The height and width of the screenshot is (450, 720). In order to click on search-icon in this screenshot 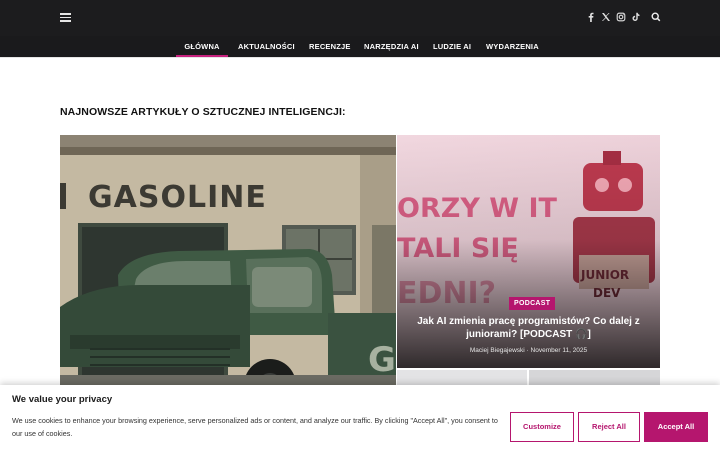, I will do `click(656, 18)`.